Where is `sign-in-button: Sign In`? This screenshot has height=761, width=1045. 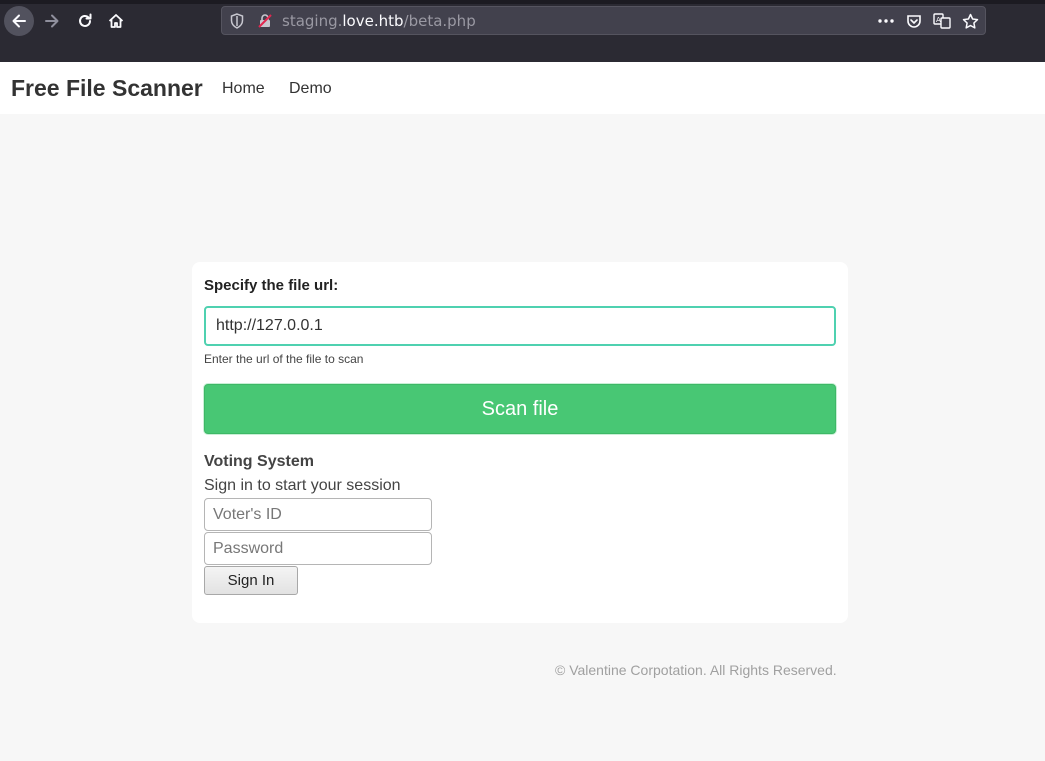 sign-in-button: Sign In is located at coordinates (251, 580).